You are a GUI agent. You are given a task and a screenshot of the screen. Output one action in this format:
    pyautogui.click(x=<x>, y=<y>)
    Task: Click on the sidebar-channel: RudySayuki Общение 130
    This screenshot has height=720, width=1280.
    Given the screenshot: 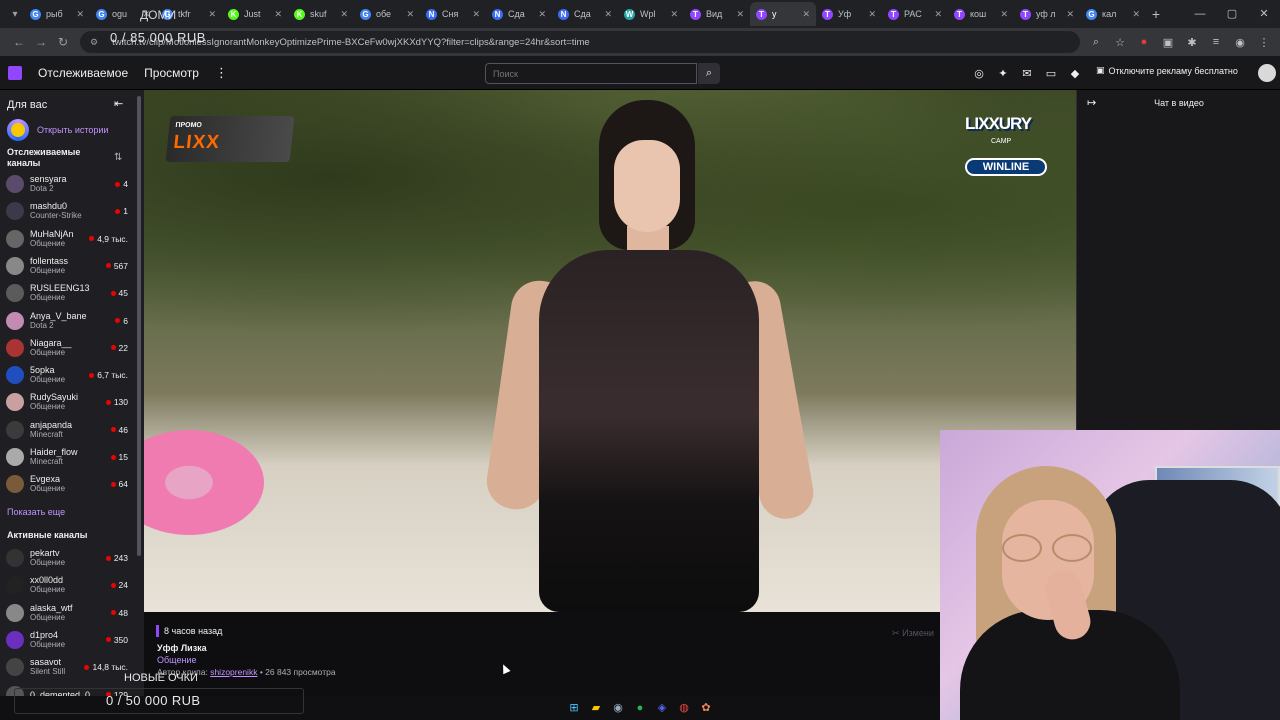 What is the action you would take?
    pyautogui.click(x=67, y=402)
    